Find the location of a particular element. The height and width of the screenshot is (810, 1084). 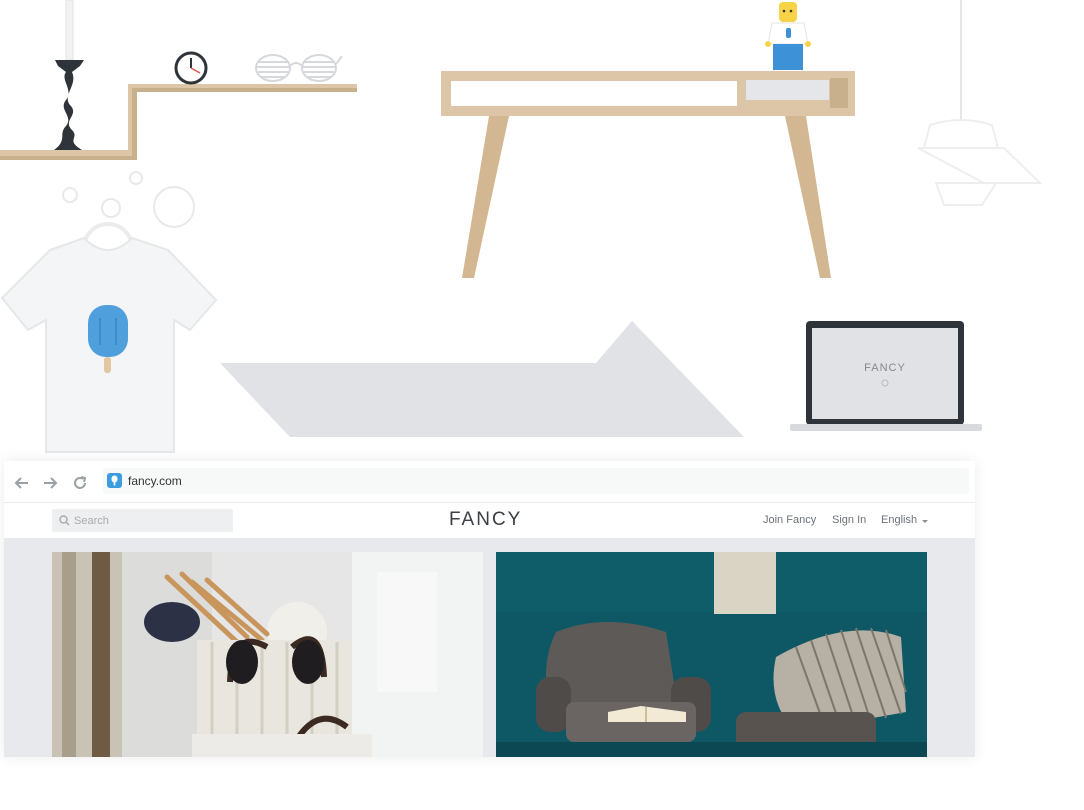

reload-icon is located at coordinates (80, 483).